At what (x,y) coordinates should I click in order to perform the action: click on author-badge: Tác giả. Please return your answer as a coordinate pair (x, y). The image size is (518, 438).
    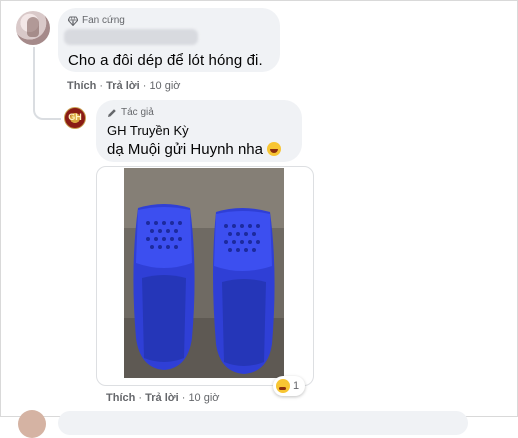
    Looking at the image, I should click on (130, 112).